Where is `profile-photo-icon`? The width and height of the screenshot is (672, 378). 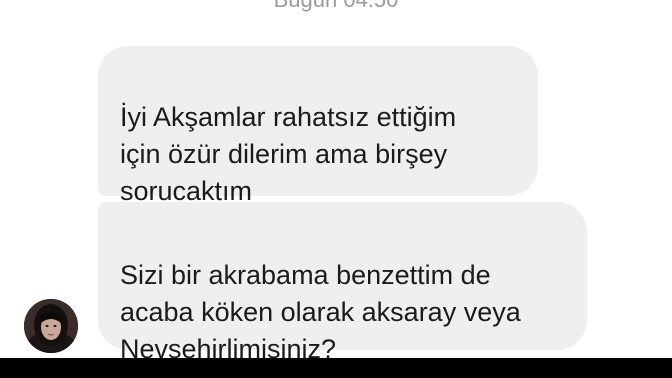 profile-photo-icon is located at coordinates (51, 326).